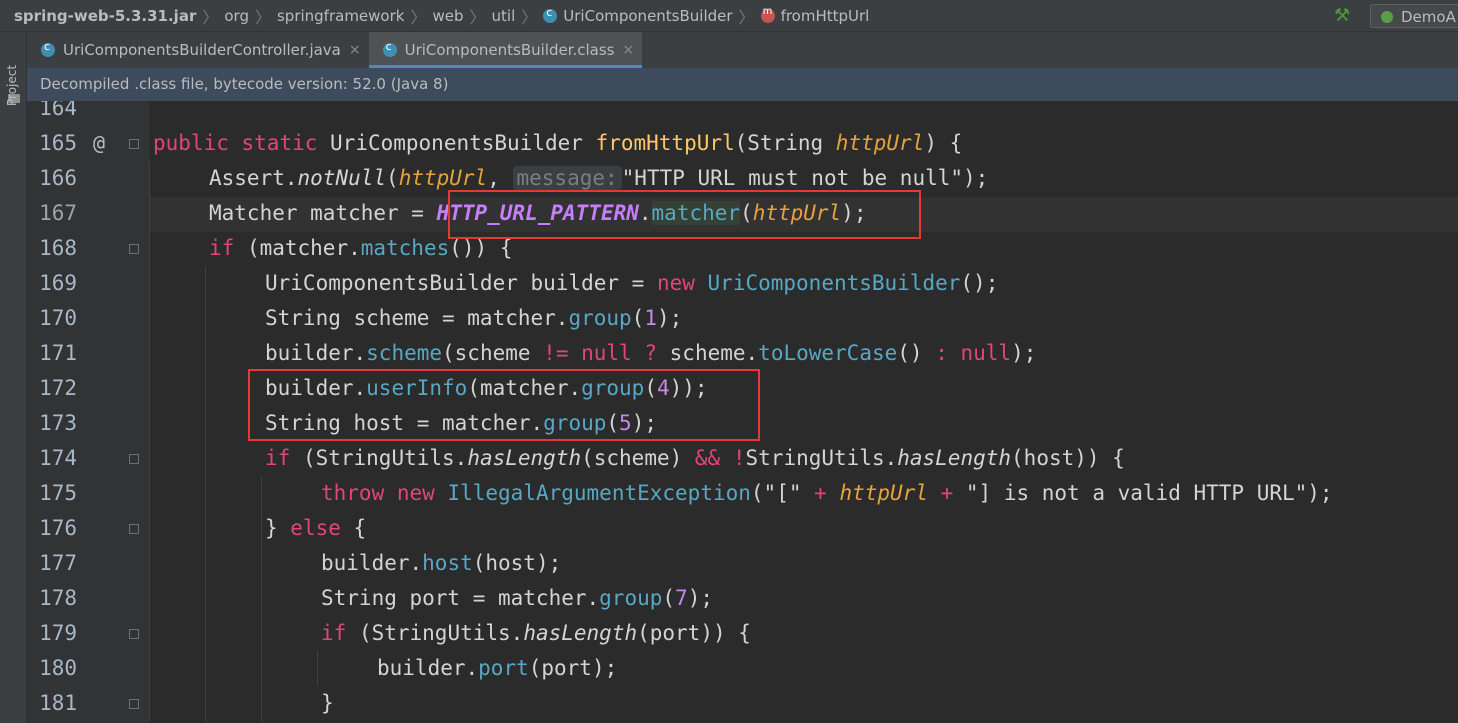  I want to click on line-number: 164, so click(58, 110).